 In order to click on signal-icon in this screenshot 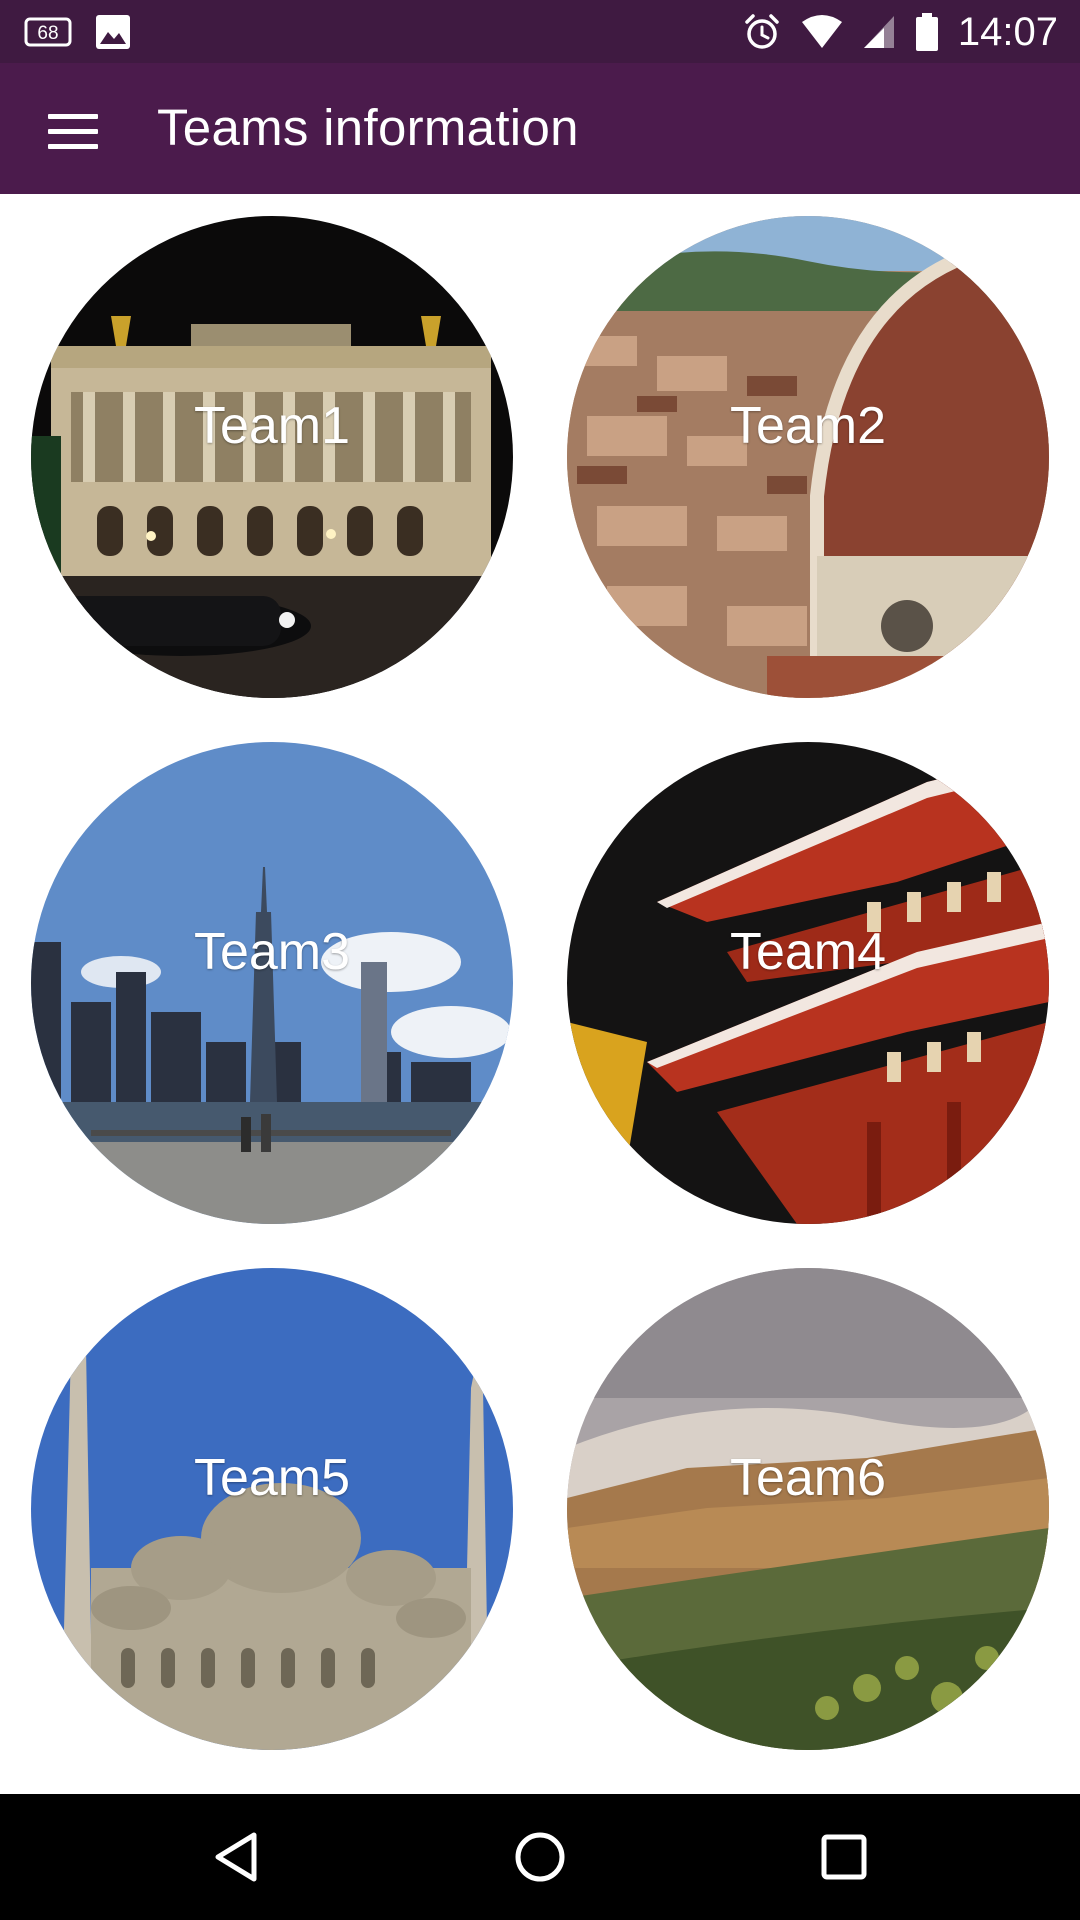, I will do `click(878, 32)`.